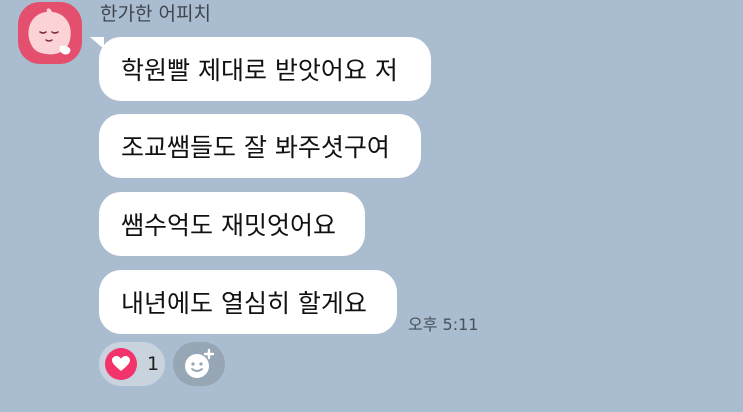  Describe the element at coordinates (244, 303) in the screenshot. I see `message-text: 내년에도 열심히 할게요` at that location.